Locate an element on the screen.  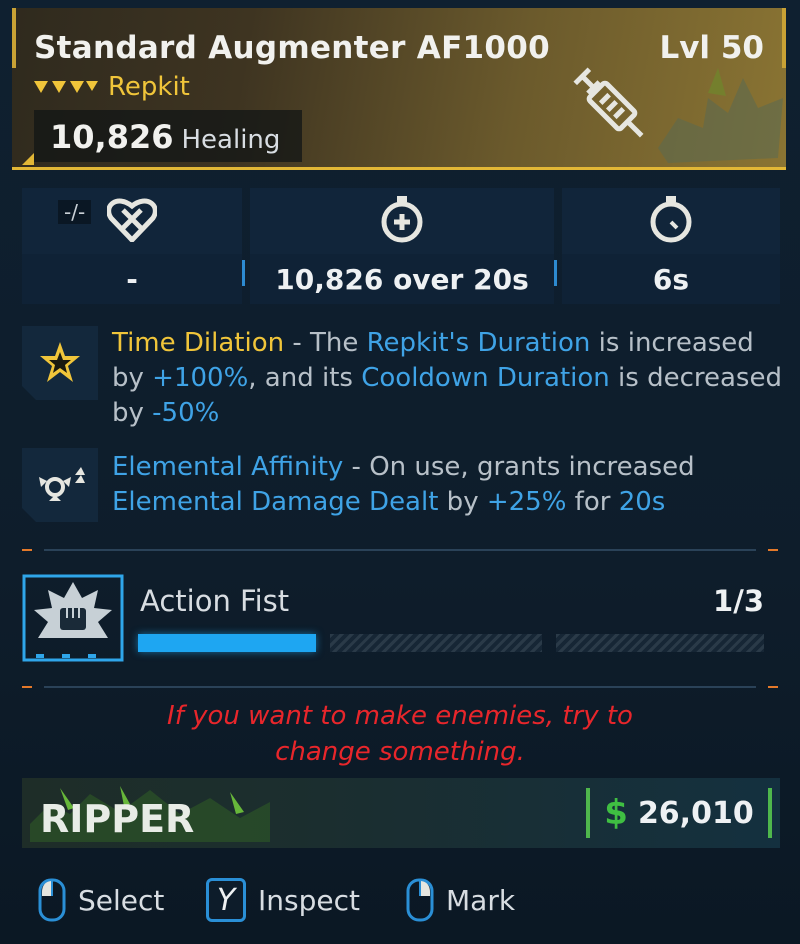
star-burst-icon is located at coordinates (60, 363).